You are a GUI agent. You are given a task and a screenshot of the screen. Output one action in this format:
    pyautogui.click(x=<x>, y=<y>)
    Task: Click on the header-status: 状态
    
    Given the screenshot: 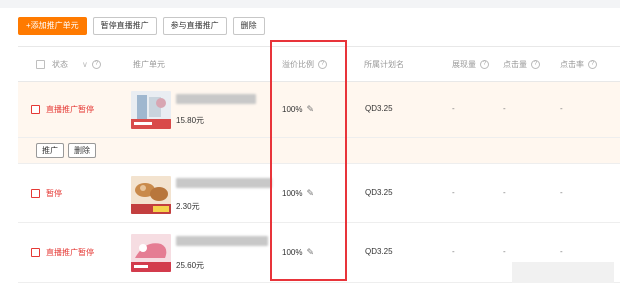 What is the action you would take?
    pyautogui.click(x=60, y=64)
    